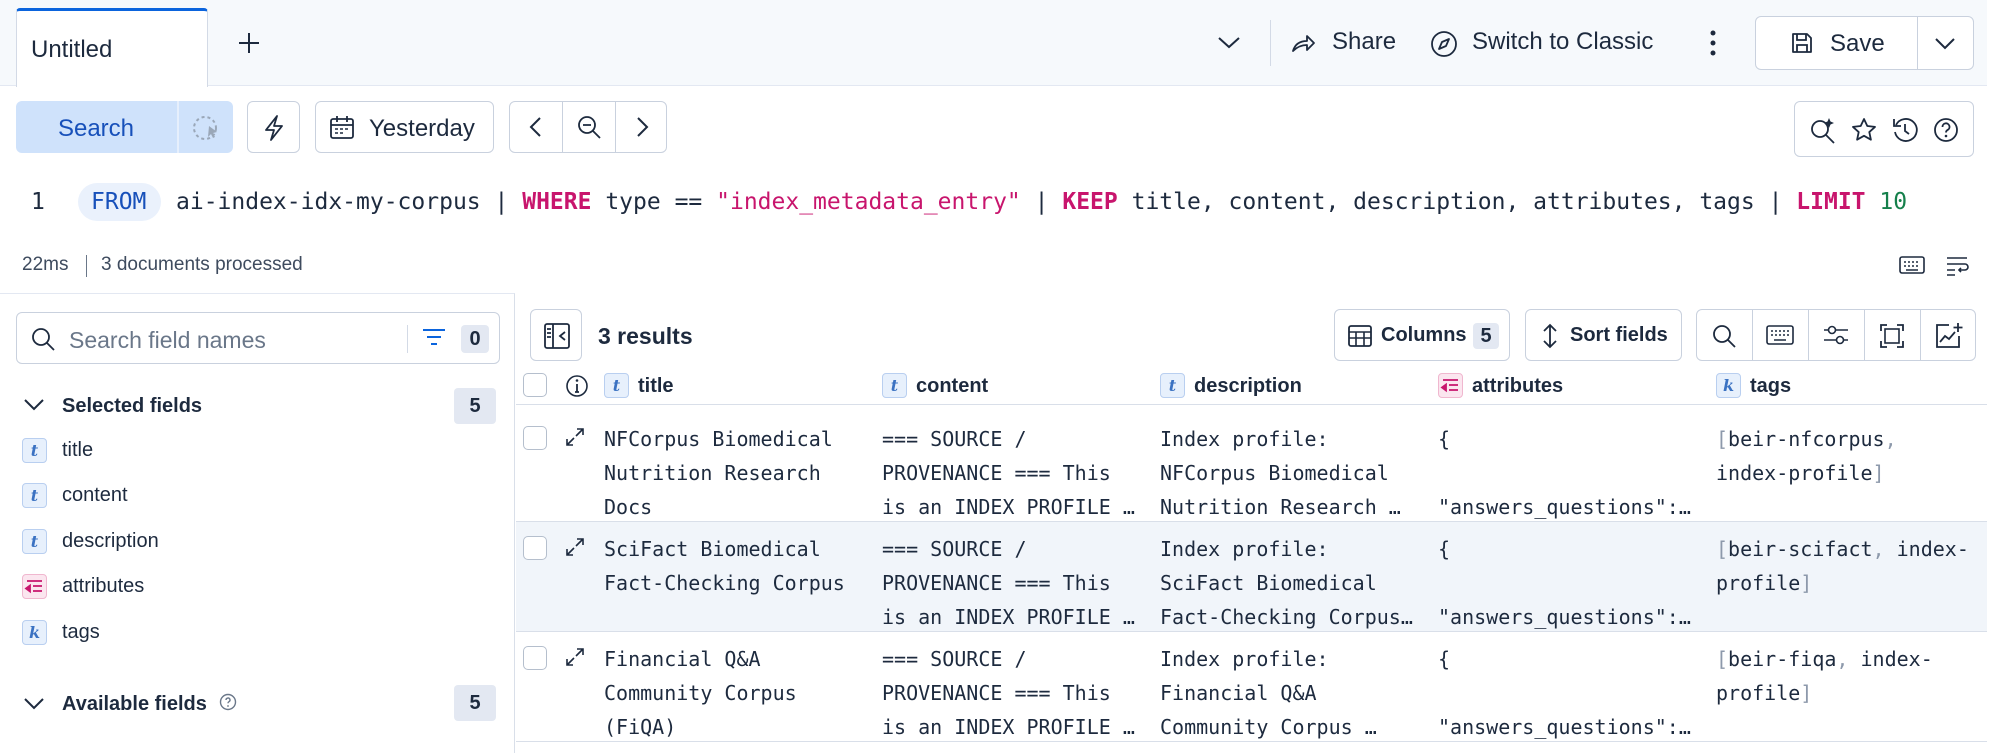  Describe the element at coordinates (45, 264) in the screenshot. I see `query-time: 22ms` at that location.